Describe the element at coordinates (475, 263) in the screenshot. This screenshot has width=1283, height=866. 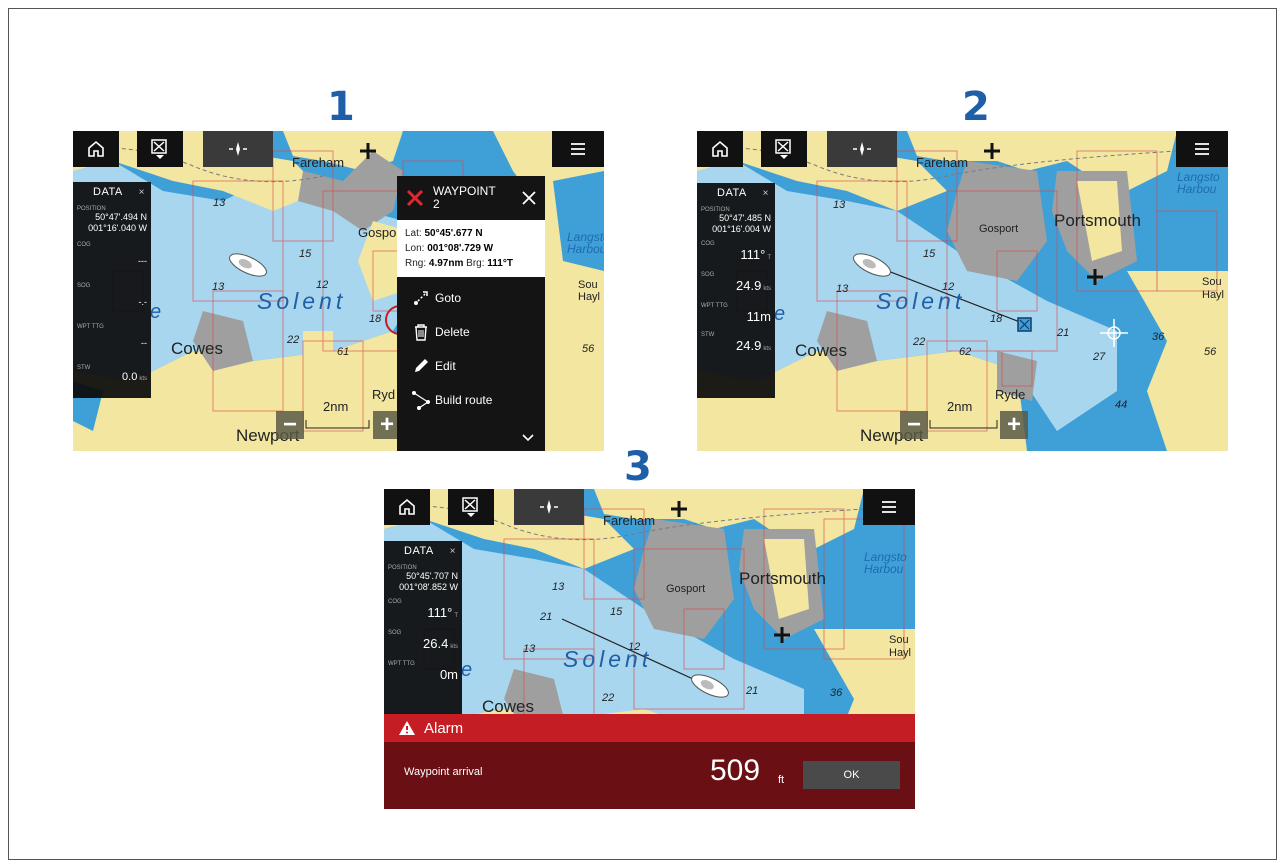
I see `bearing-label: Brg:` at that location.